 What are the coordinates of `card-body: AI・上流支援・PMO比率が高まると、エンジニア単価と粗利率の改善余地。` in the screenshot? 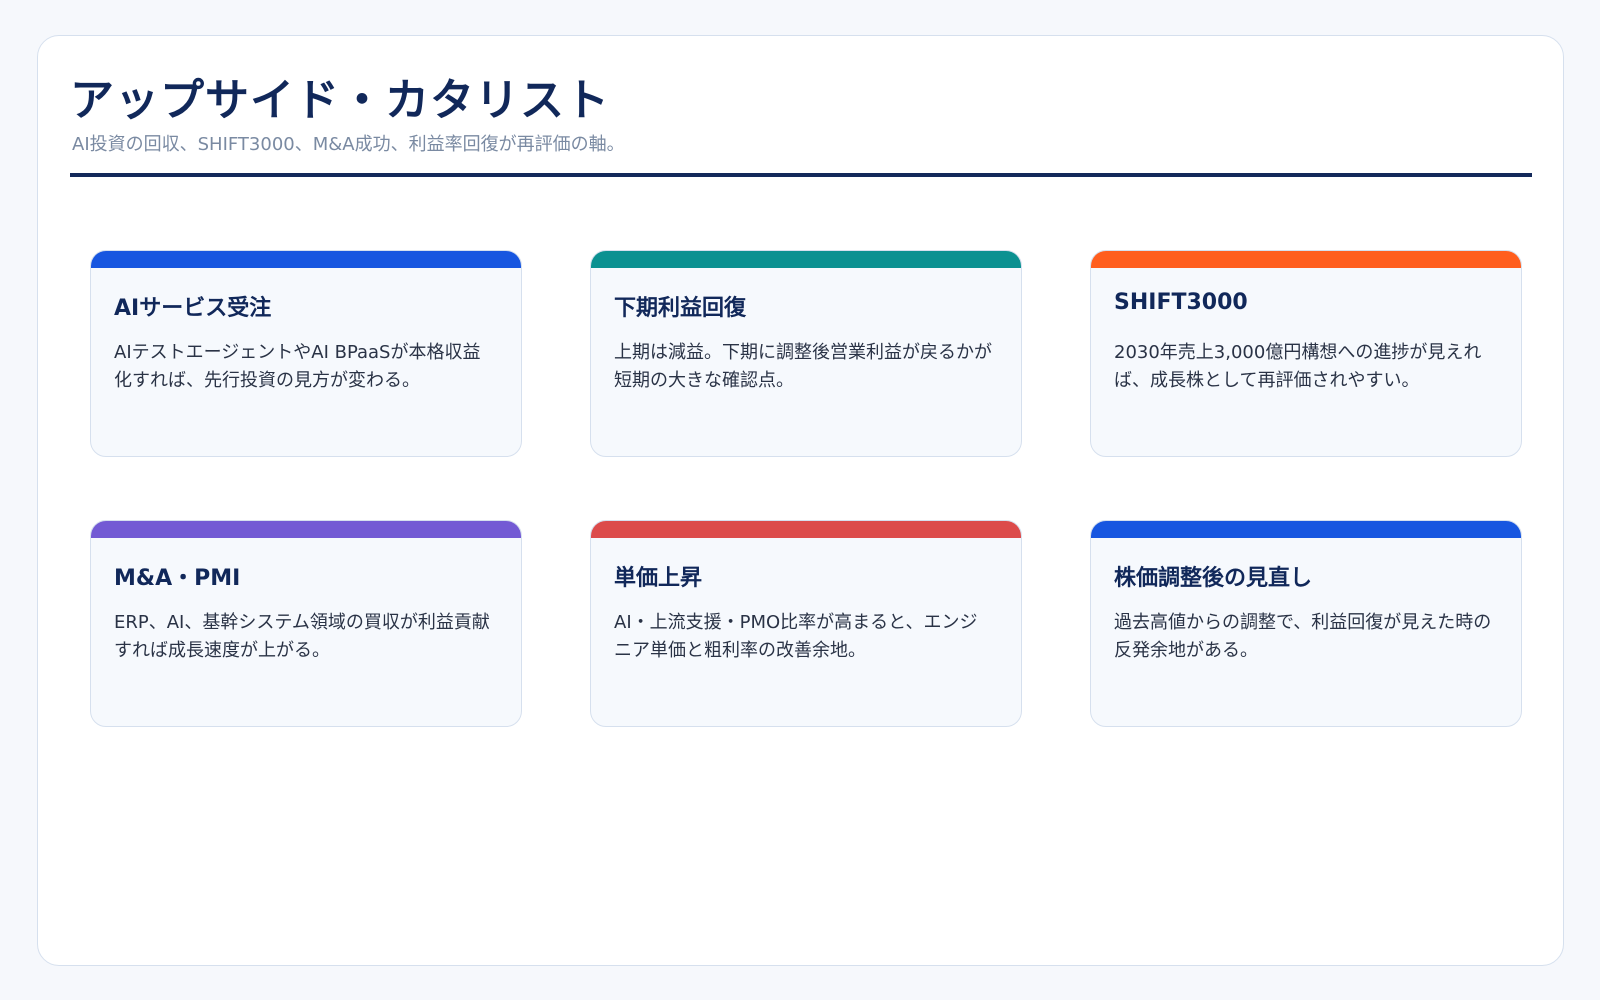 It's located at (796, 636).